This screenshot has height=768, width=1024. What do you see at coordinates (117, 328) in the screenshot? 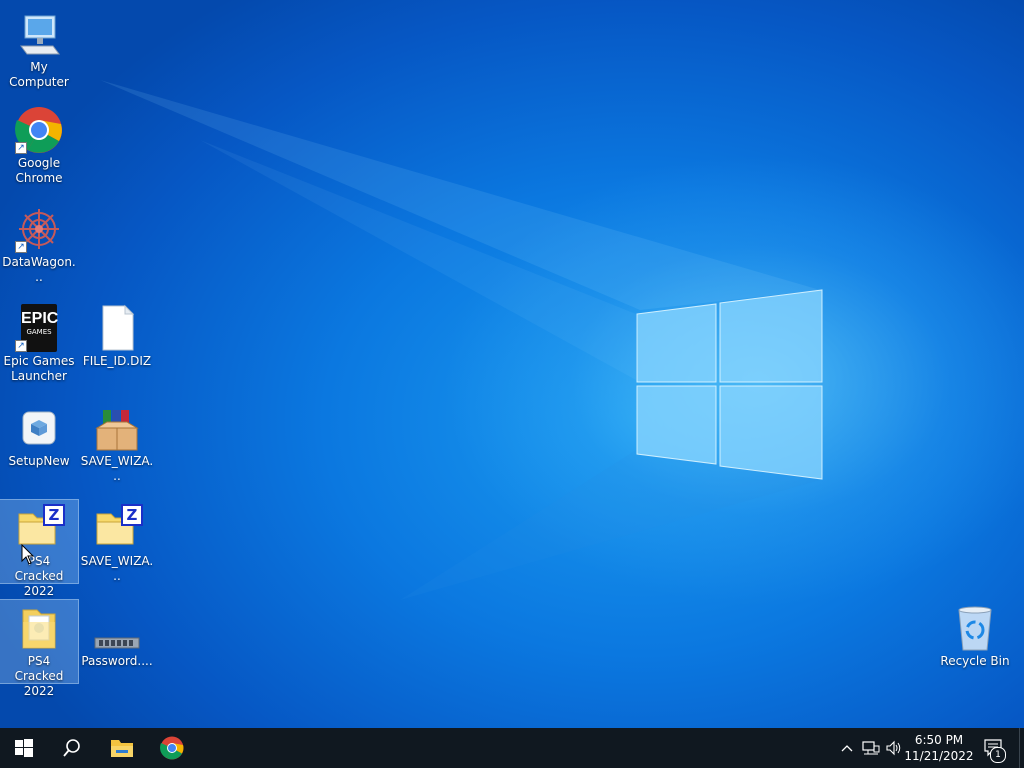
I see `text-file-icon` at bounding box center [117, 328].